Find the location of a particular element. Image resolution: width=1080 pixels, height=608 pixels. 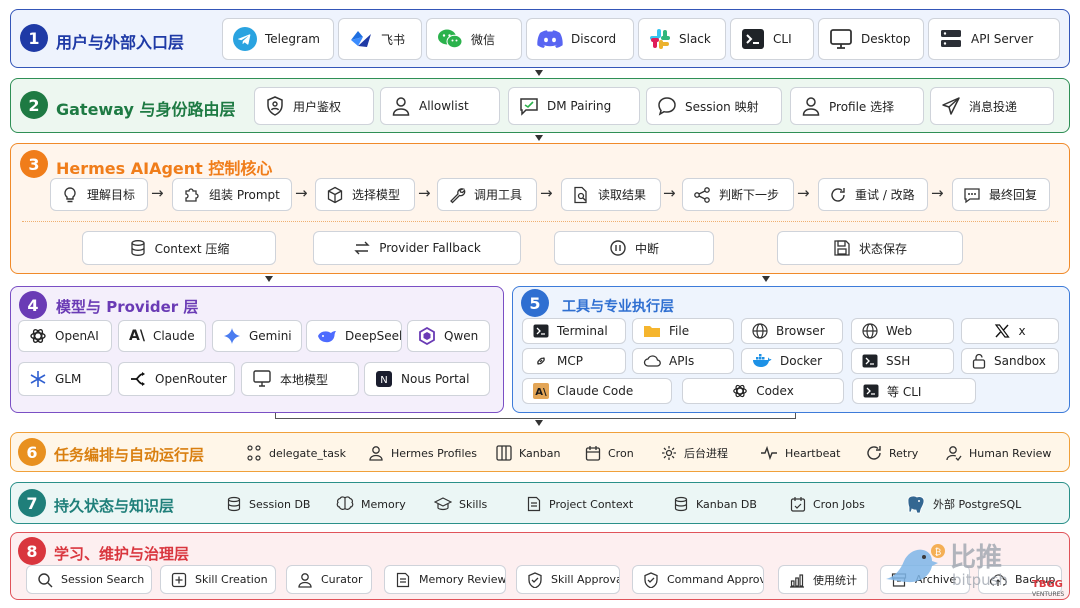

persist-label: Session DB is located at coordinates (280, 504).